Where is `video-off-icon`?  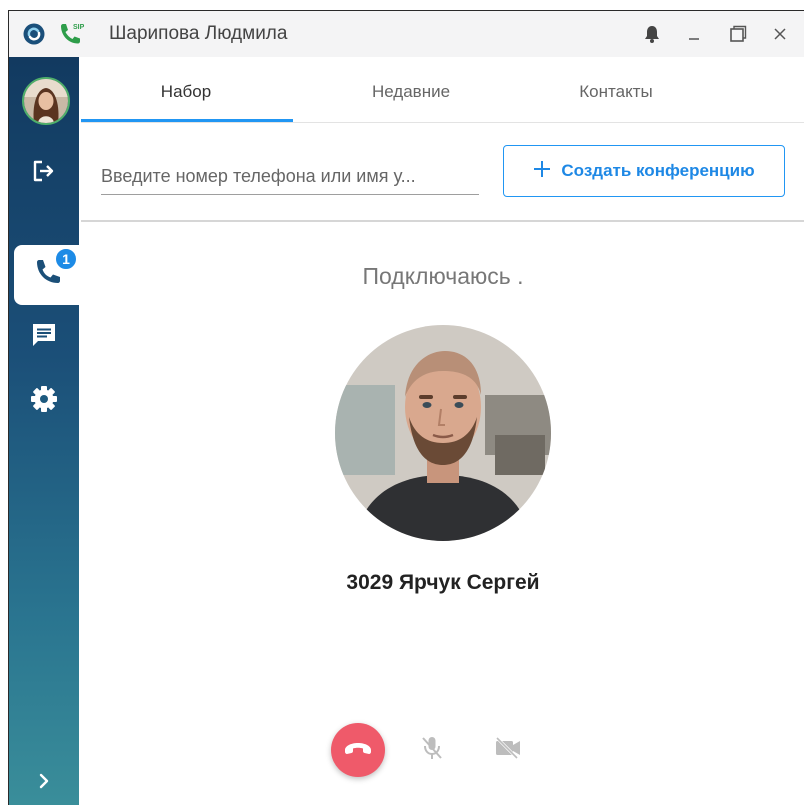 video-off-icon is located at coordinates (508, 750).